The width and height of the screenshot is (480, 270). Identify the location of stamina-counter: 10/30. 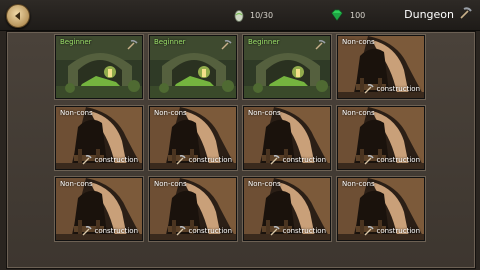
(253, 15).